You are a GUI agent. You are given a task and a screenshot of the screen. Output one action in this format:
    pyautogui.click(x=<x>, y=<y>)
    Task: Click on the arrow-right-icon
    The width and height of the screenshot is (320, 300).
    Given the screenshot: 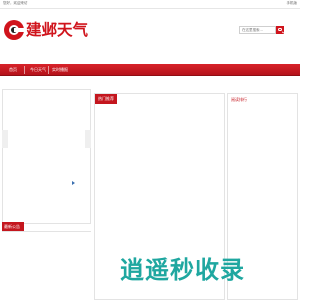 What is the action you would take?
    pyautogui.click(x=73, y=183)
    